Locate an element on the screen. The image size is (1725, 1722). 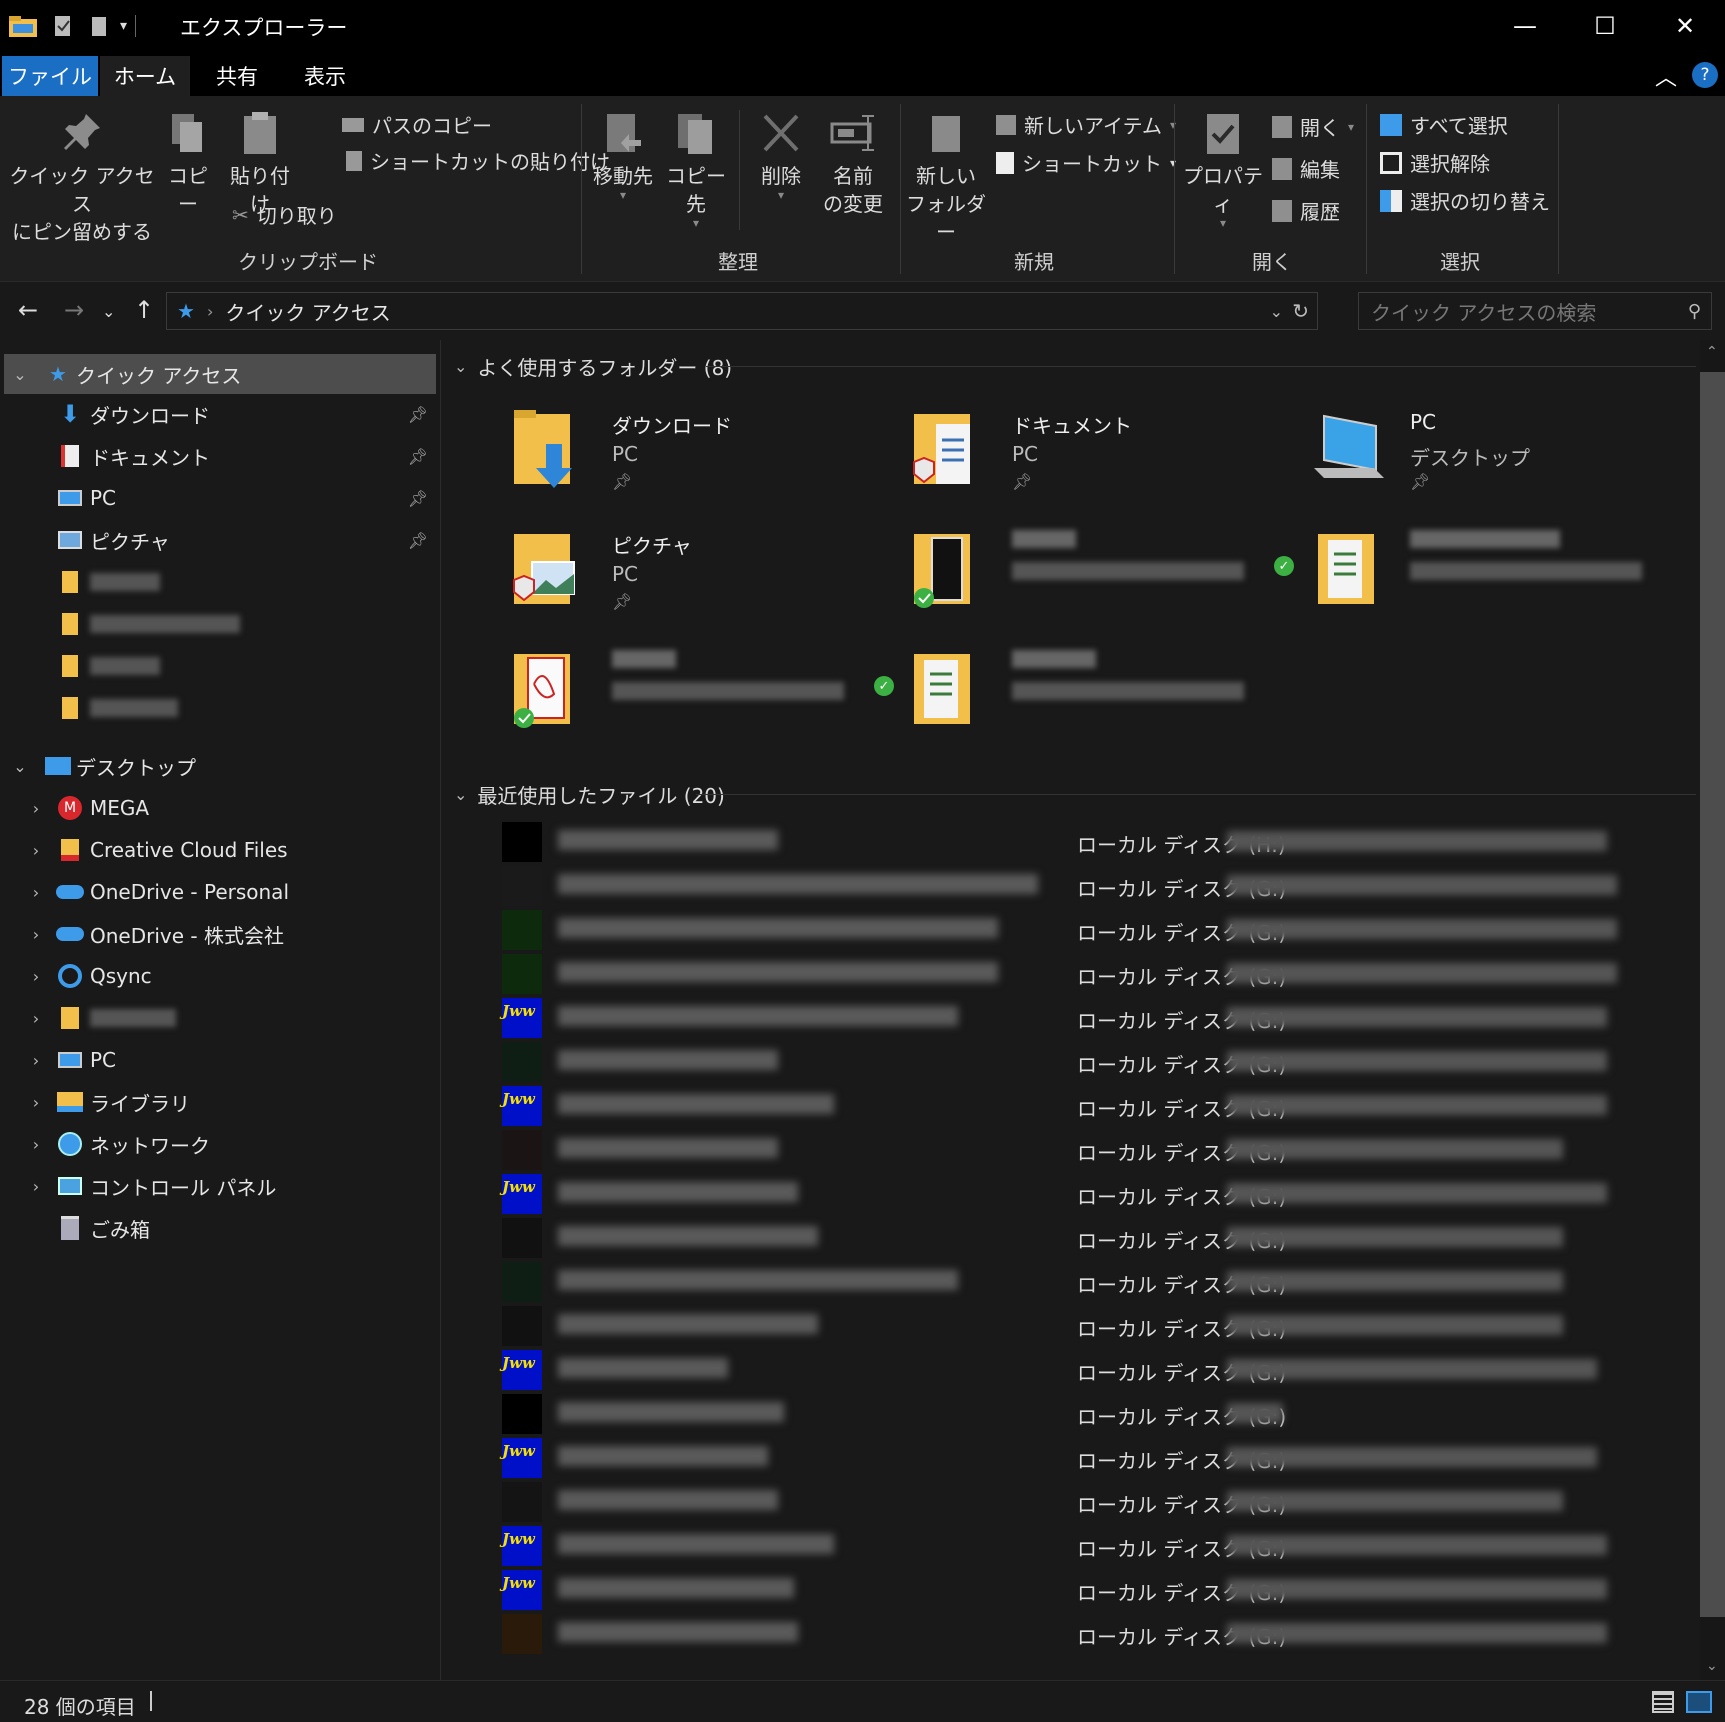
details-view-icon is located at coordinates (1663, 1702).